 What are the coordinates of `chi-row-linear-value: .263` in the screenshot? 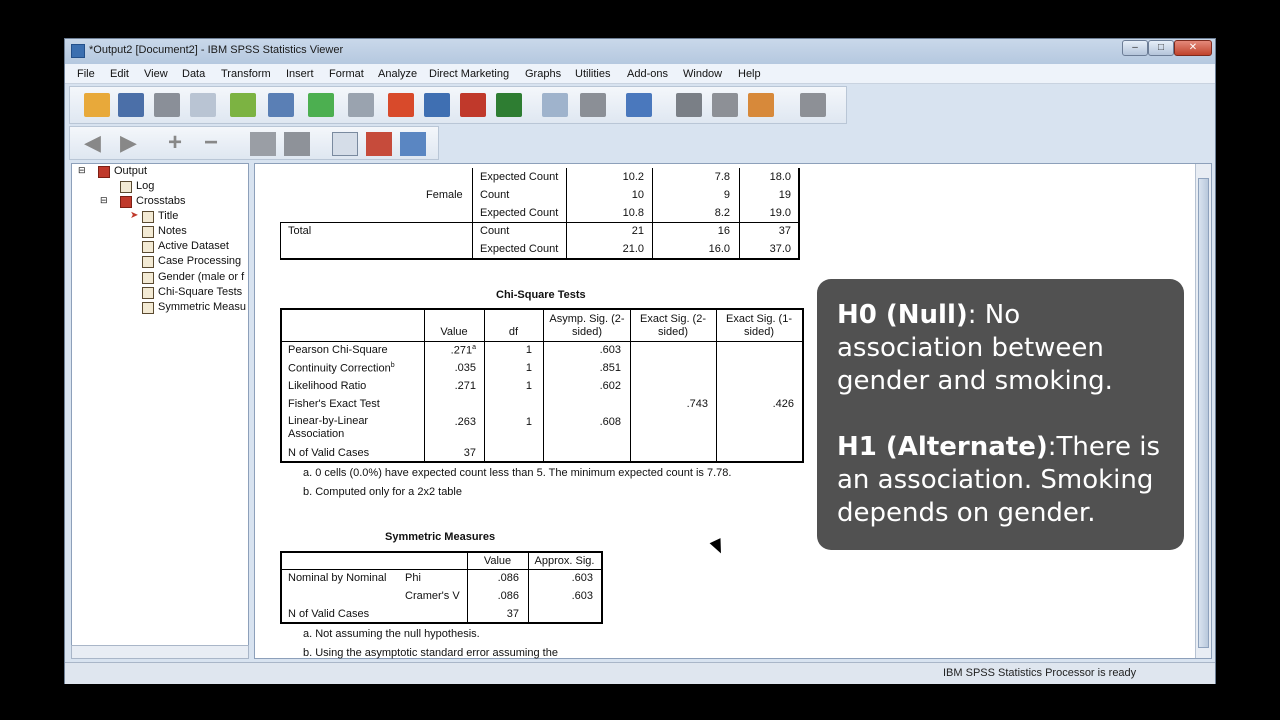 It's located at (465, 422).